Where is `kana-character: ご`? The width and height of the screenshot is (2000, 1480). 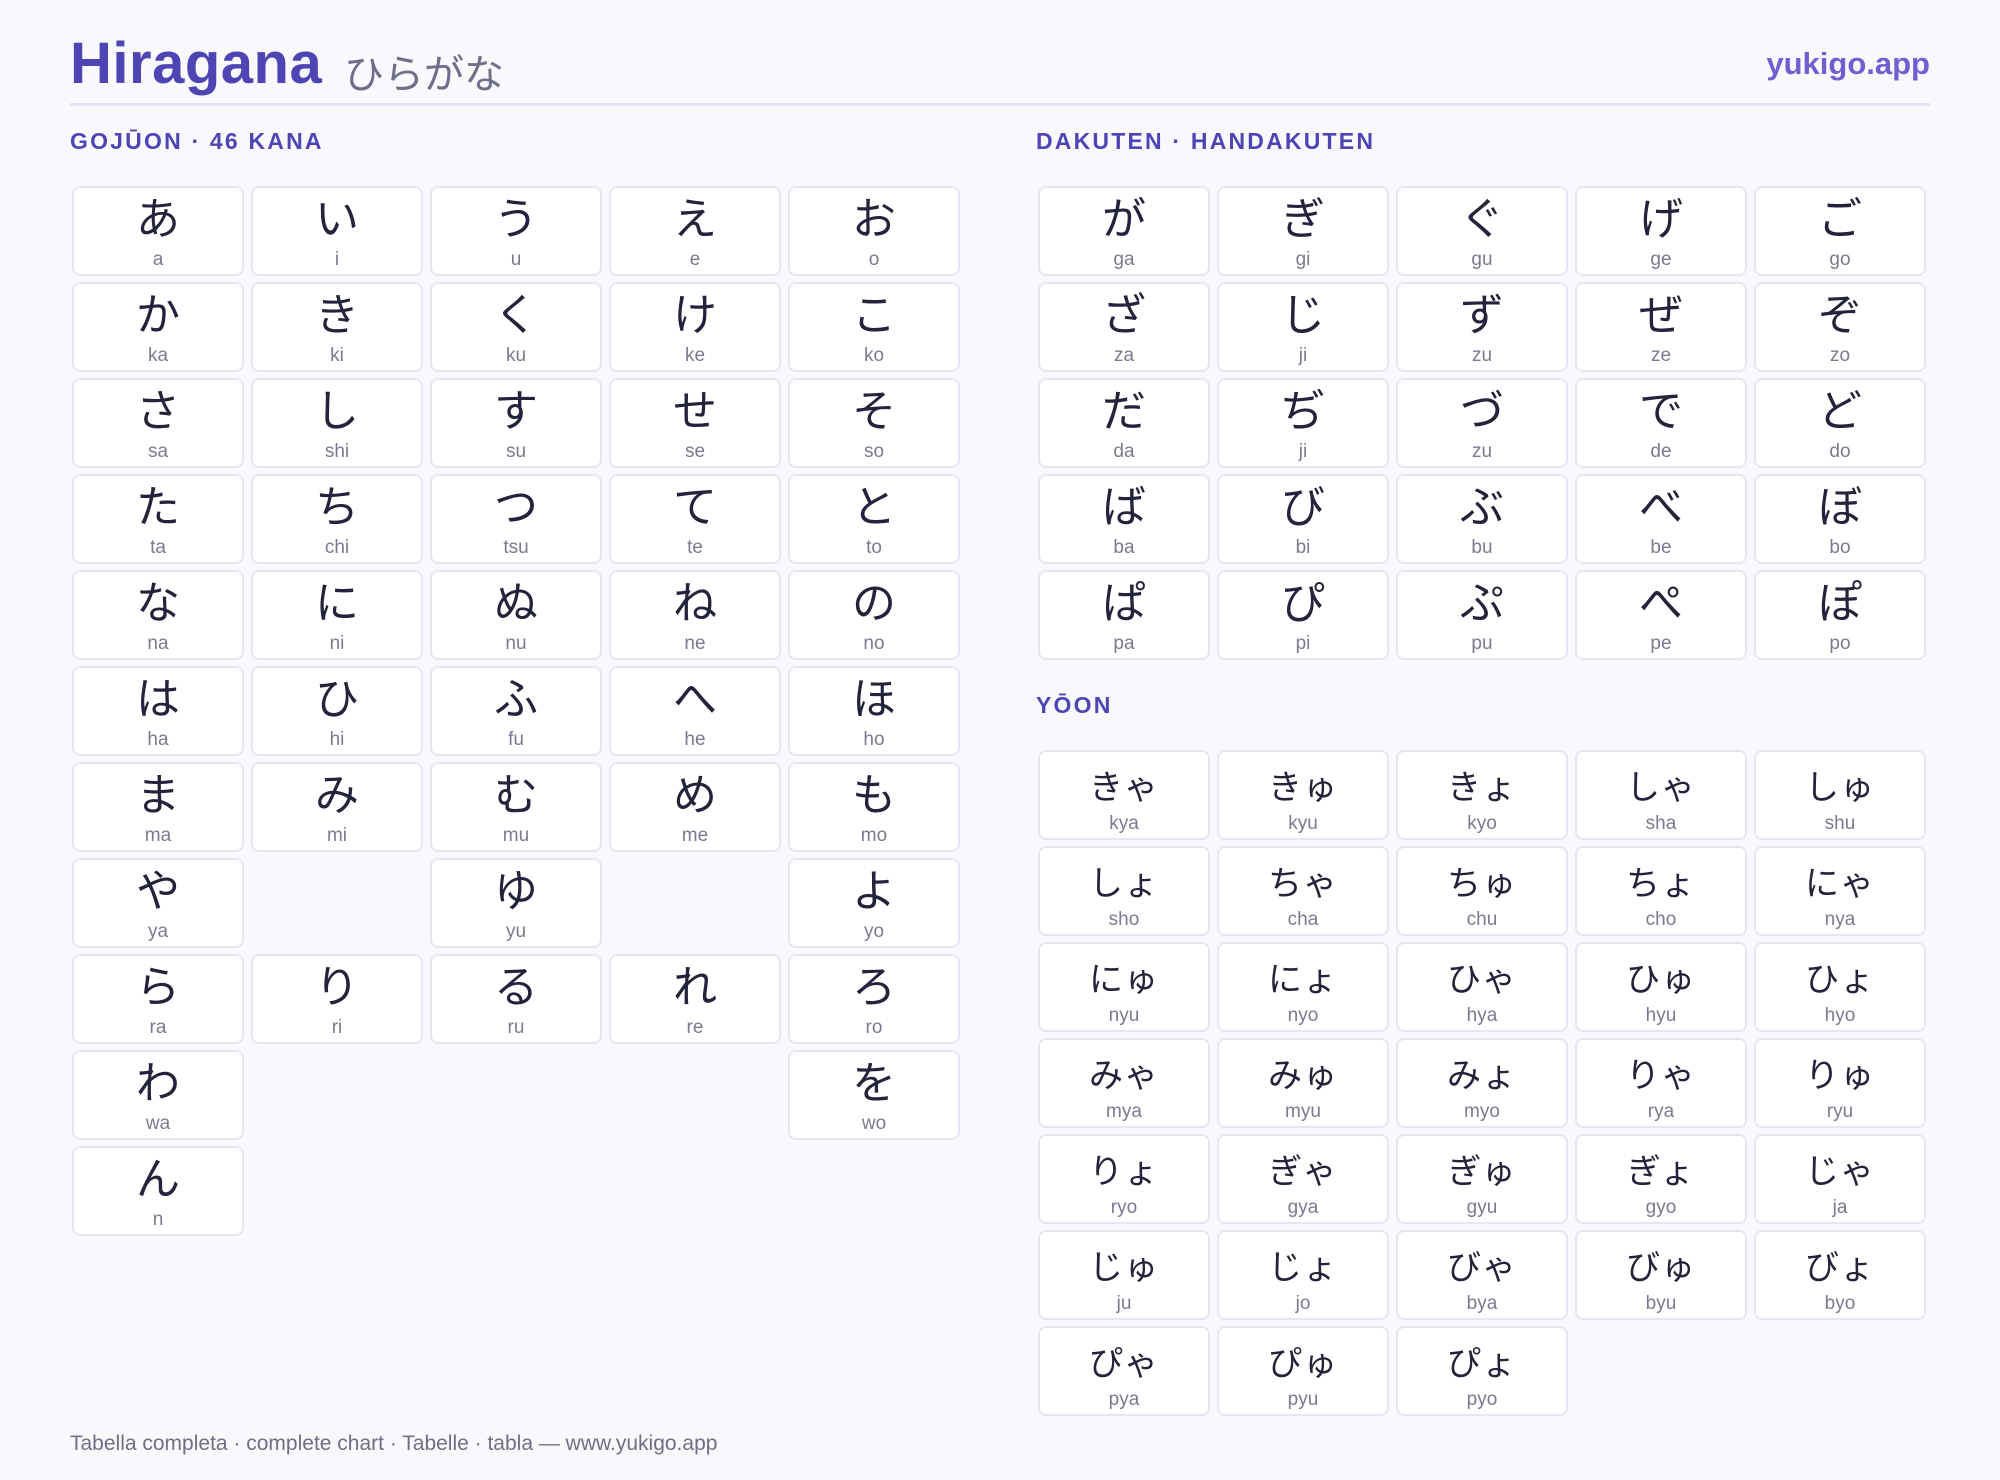
kana-character: ご is located at coordinates (1840, 219).